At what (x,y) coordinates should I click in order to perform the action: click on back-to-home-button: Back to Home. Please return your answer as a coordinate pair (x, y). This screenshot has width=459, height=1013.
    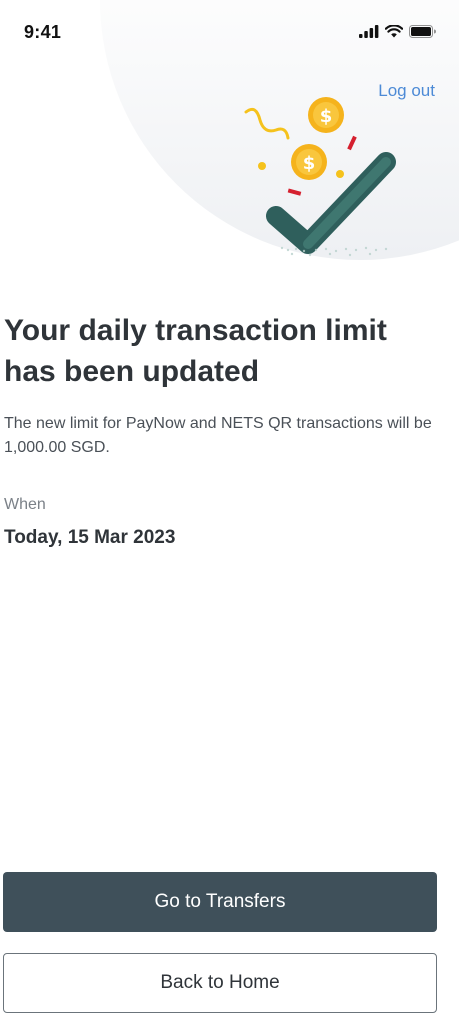
    Looking at the image, I should click on (220, 983).